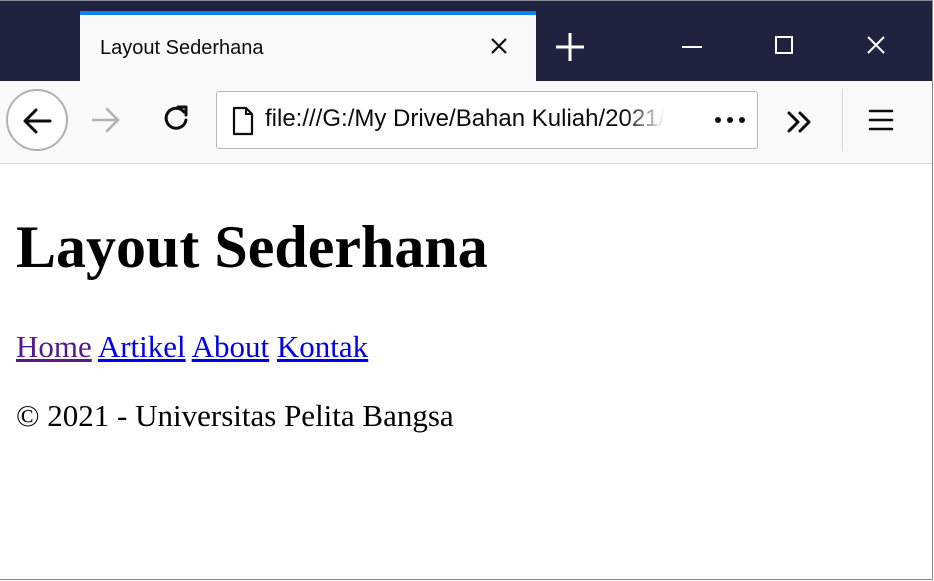 The height and width of the screenshot is (581, 934). I want to click on footer-text: © 2021 - Universitas Pelita Bangsa, so click(235, 415).